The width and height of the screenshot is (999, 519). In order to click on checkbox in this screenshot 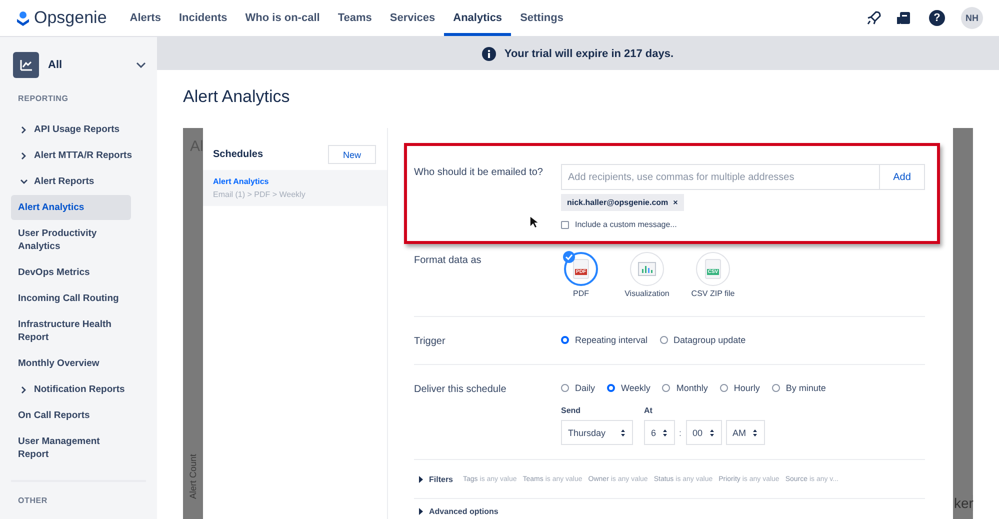, I will do `click(565, 224)`.